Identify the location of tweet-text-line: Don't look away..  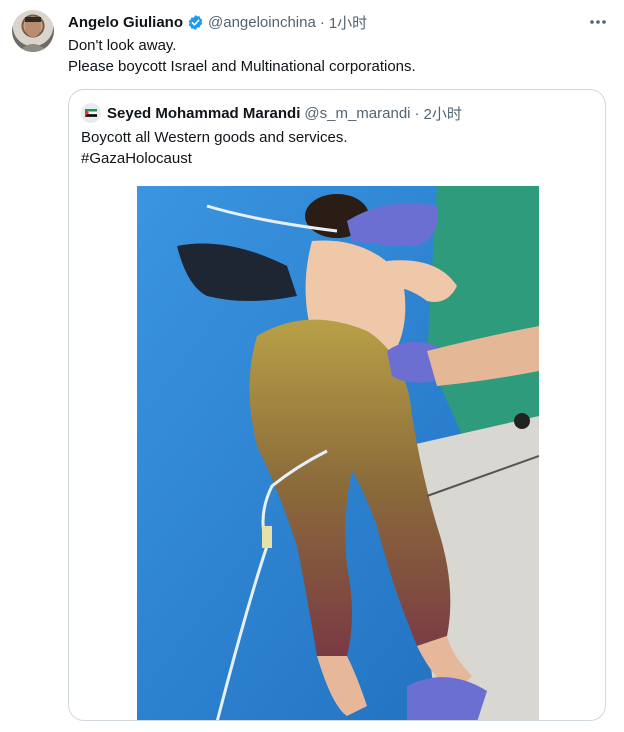
(122, 45).